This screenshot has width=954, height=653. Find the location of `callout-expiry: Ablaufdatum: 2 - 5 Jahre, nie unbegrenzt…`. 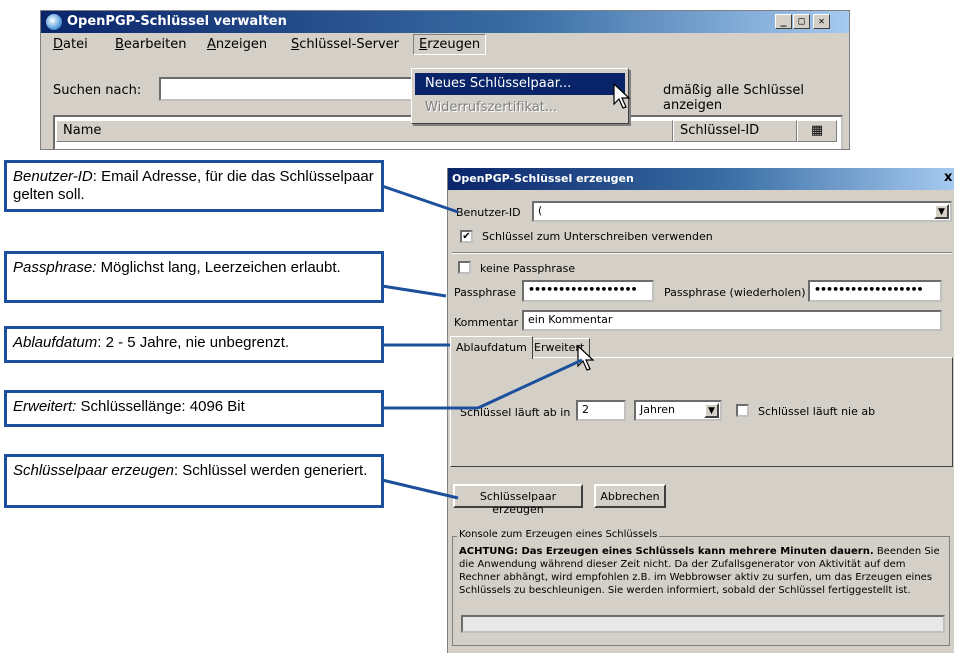

callout-expiry: Ablaufdatum: 2 - 5 Jahre, nie unbegrenzt… is located at coordinates (194, 344).